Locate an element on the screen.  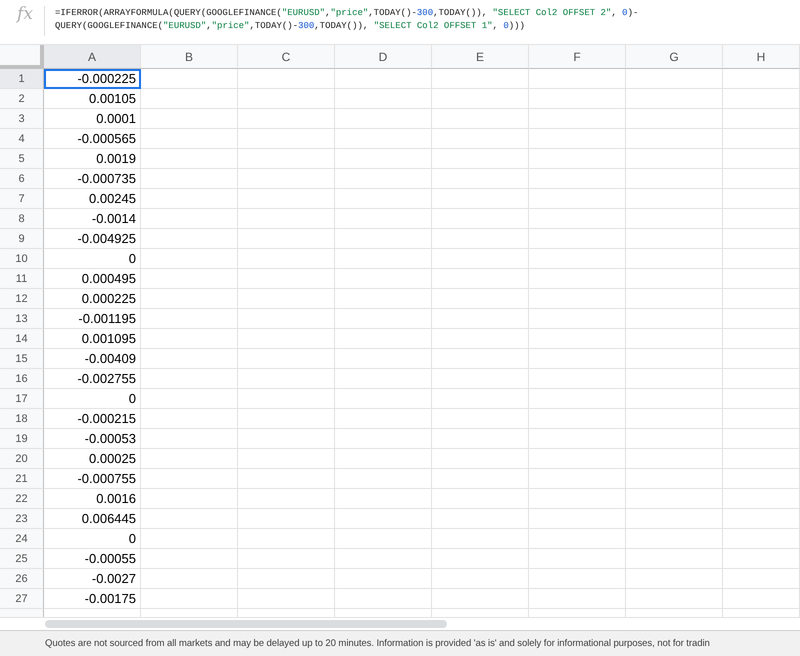
table-cell: -0.000215 is located at coordinates (92, 419).